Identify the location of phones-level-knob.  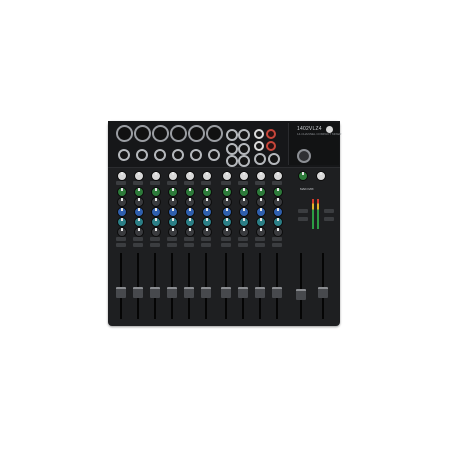
(321, 176).